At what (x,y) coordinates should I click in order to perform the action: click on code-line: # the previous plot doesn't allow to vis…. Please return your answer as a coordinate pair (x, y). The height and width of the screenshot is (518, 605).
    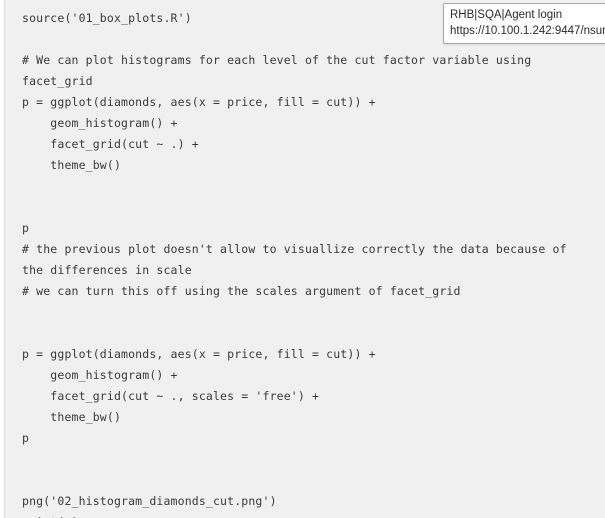
    Looking at the image, I should click on (294, 249).